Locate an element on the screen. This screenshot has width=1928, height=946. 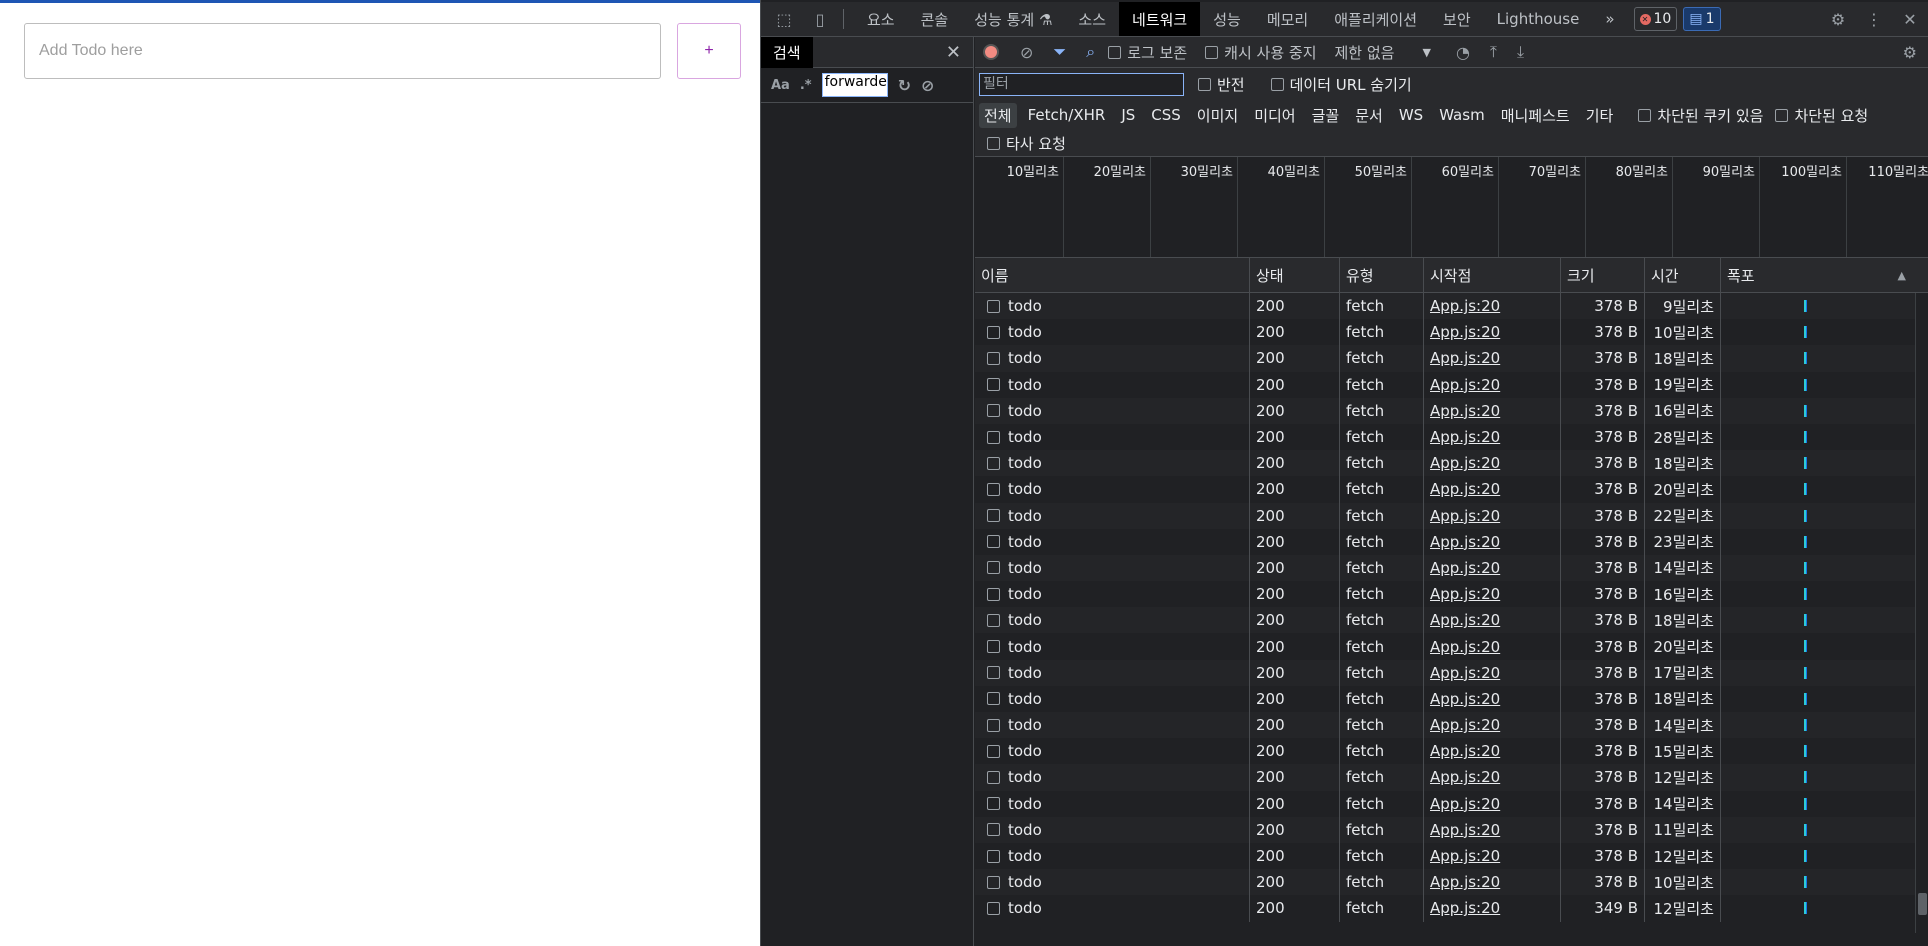
tab-4: 네트워크 is located at coordinates (1160, 19).